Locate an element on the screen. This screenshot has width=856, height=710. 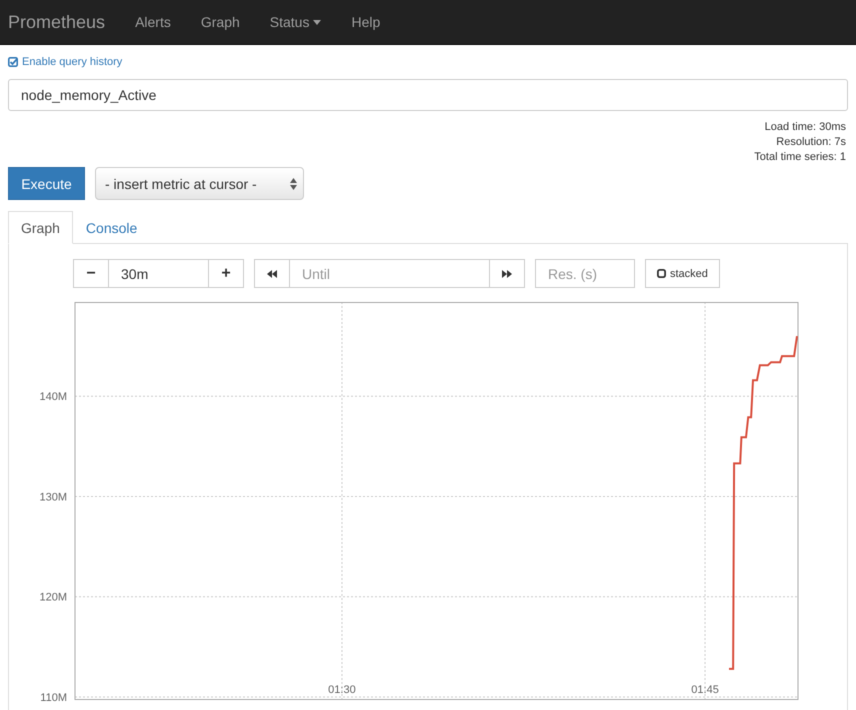
caret-icon is located at coordinates (317, 22).